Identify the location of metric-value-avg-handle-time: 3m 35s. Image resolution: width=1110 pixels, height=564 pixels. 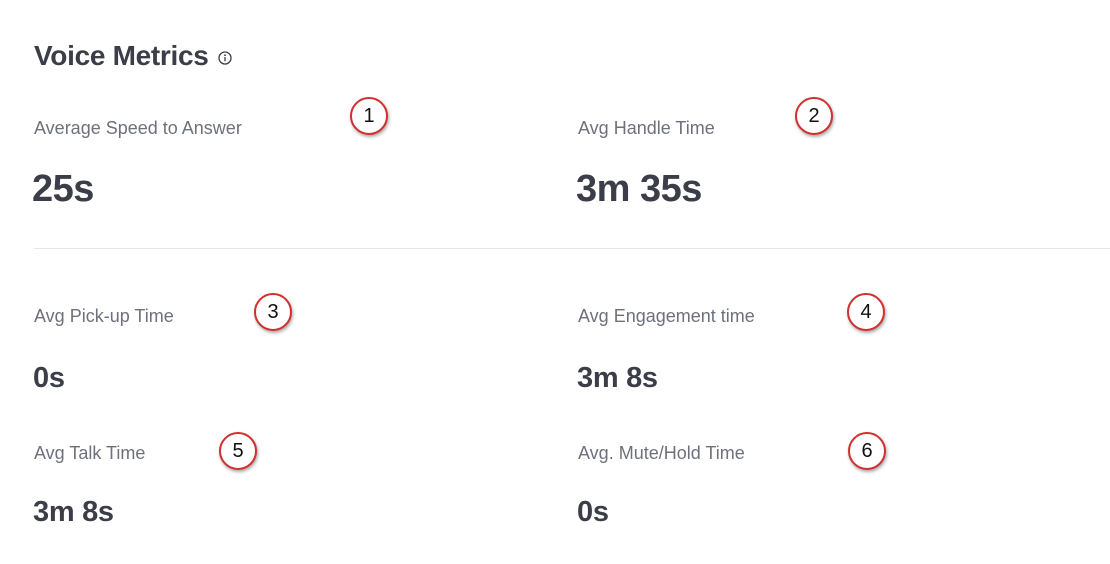
(639, 189).